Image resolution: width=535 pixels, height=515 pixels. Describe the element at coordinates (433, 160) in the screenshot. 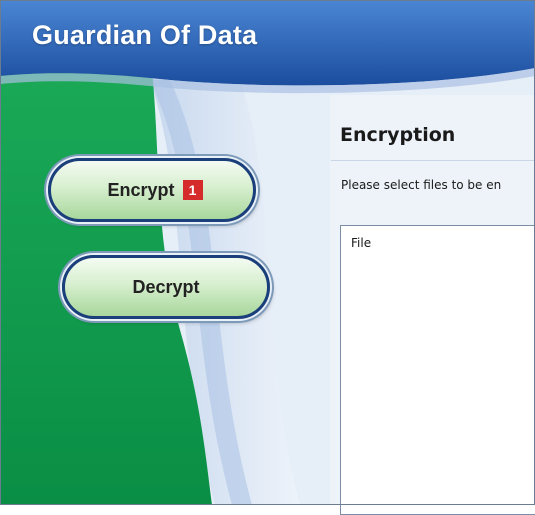

I see `panel-divider` at that location.